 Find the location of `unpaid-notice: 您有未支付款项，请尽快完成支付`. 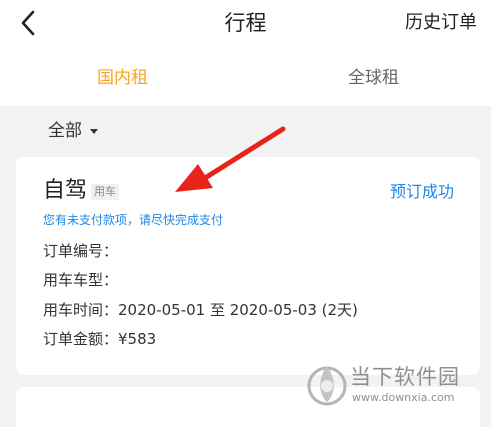

unpaid-notice: 您有未支付款项，请尽快完成支付 is located at coordinates (133, 220).